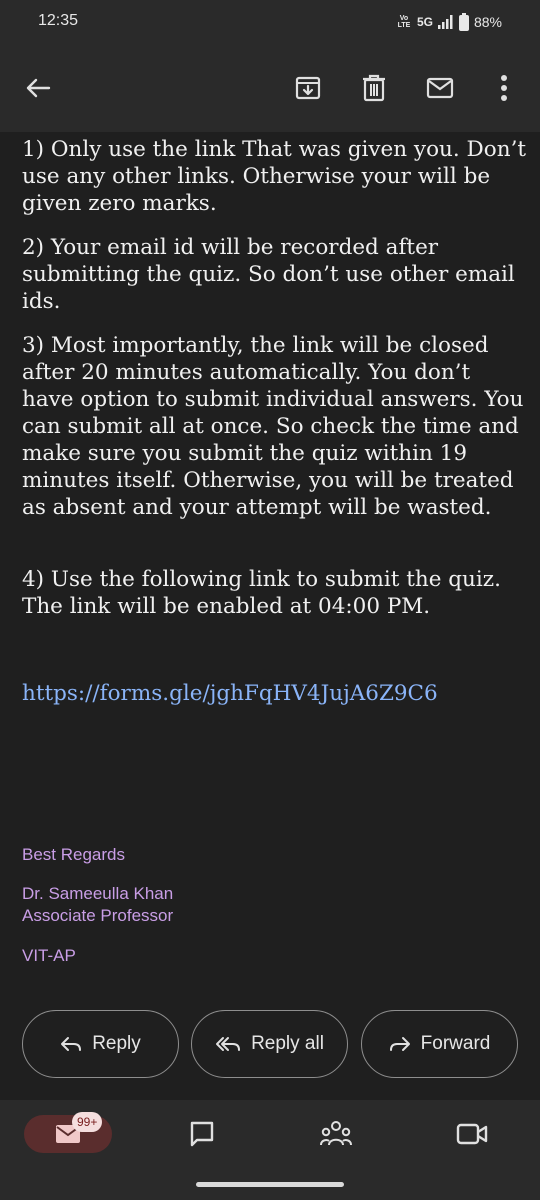  Describe the element at coordinates (445, 22) in the screenshot. I see `signal-icon` at that location.